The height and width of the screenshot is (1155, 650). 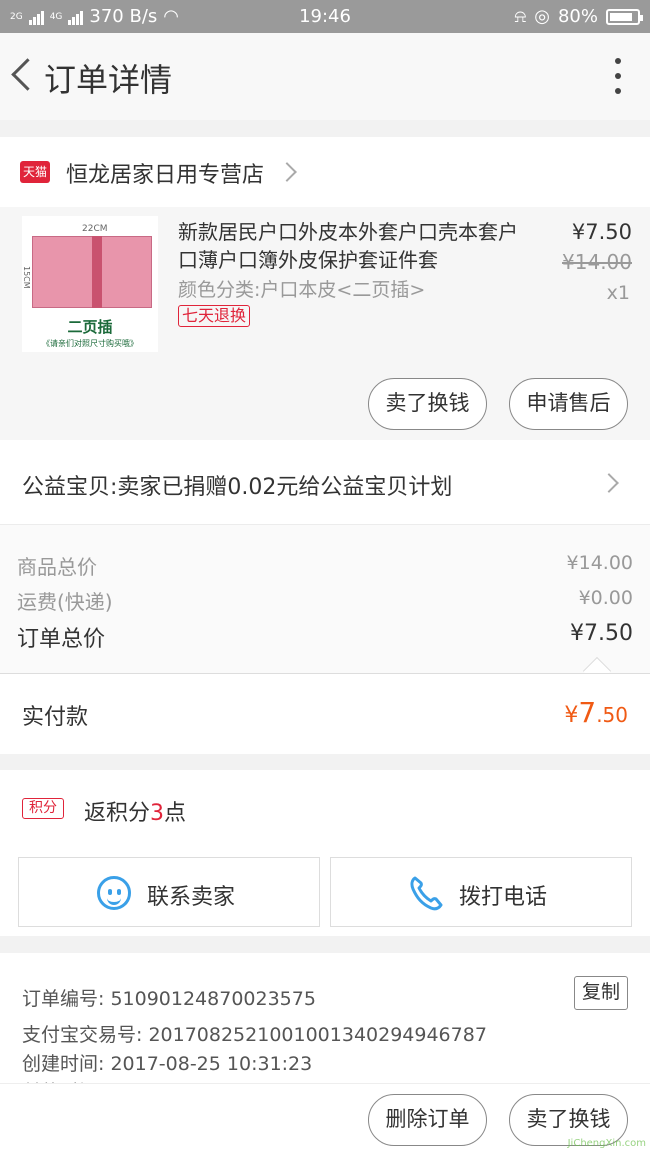 I want to click on seven-day-return-badge: 七天退换, so click(x=214, y=316).